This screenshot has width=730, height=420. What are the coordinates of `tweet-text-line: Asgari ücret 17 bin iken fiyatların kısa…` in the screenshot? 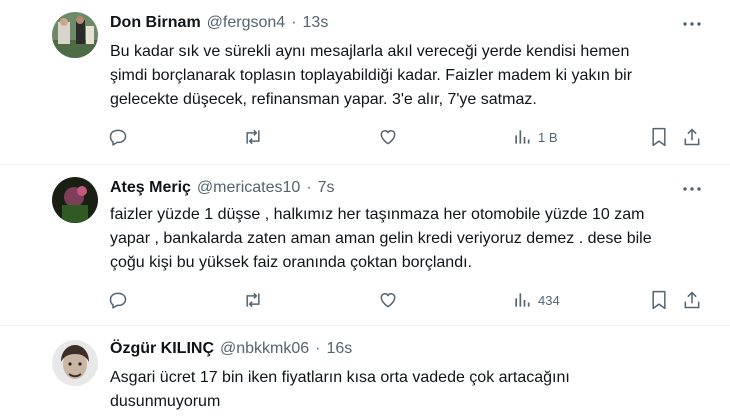 It's located at (340, 377).